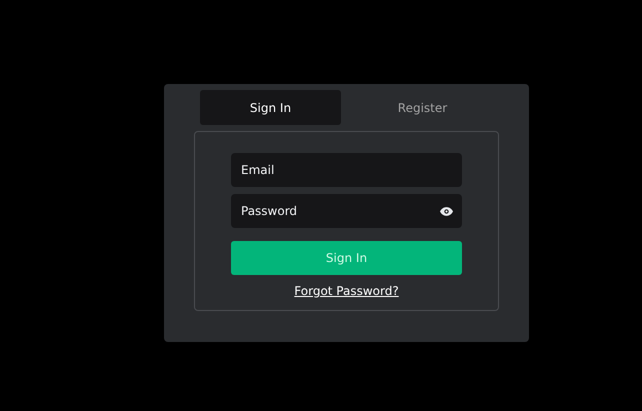 This screenshot has height=411, width=642. Describe the element at coordinates (346, 211) in the screenshot. I see `password-field: Password` at that location.